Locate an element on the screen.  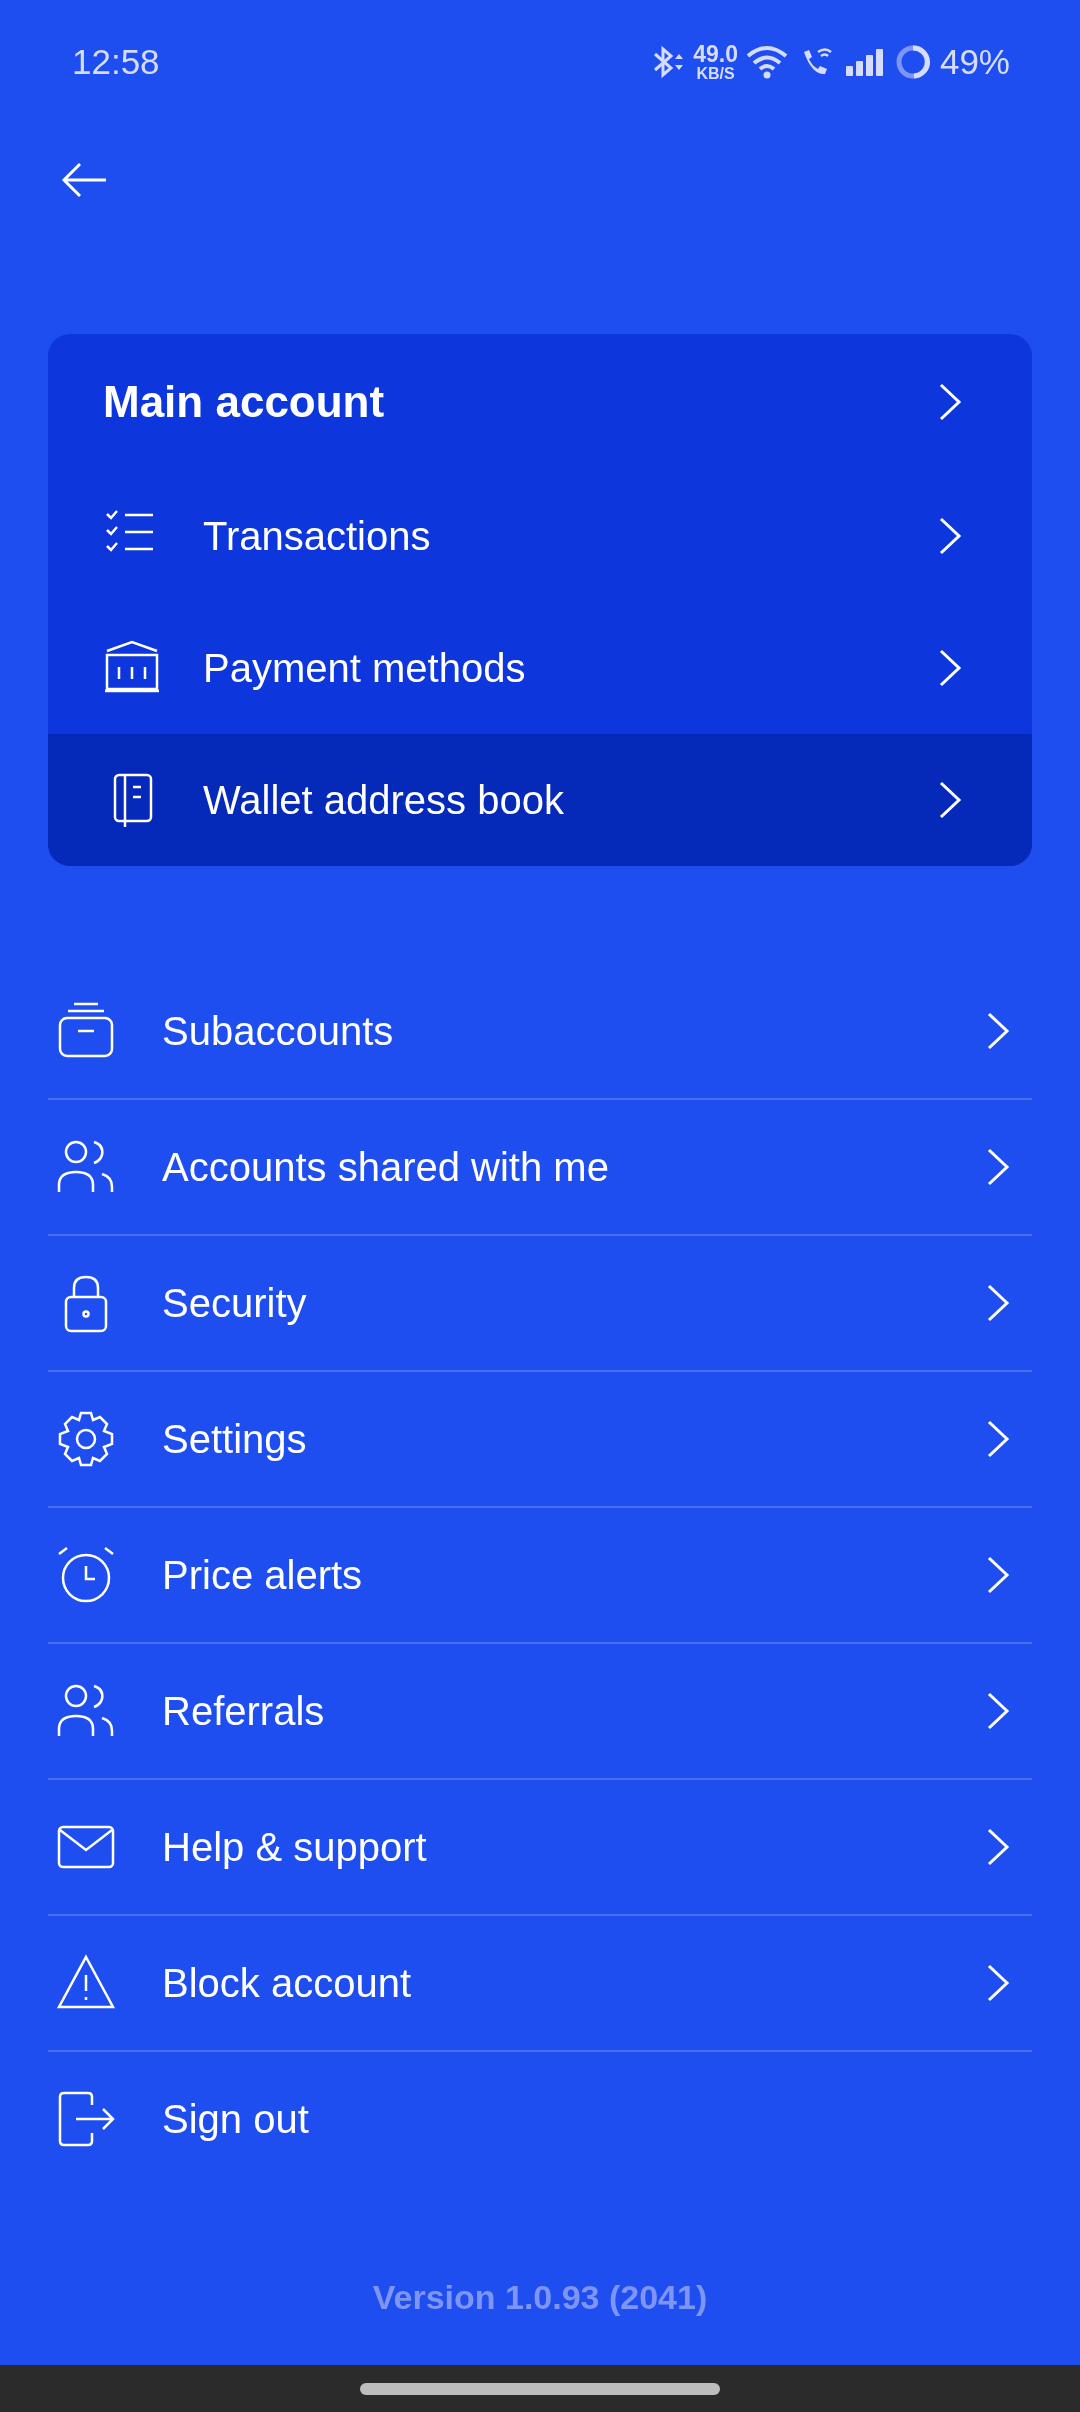
network-speed: 49.0 is located at coordinates (715, 54).